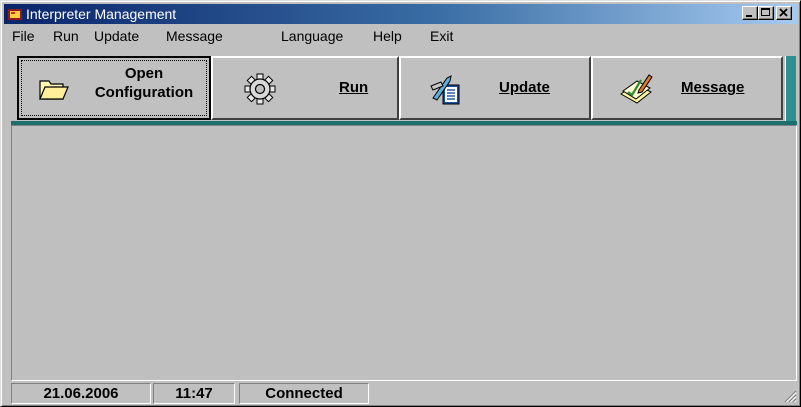  What do you see at coordinates (354, 87) in the screenshot?
I see `run-label: Run` at bounding box center [354, 87].